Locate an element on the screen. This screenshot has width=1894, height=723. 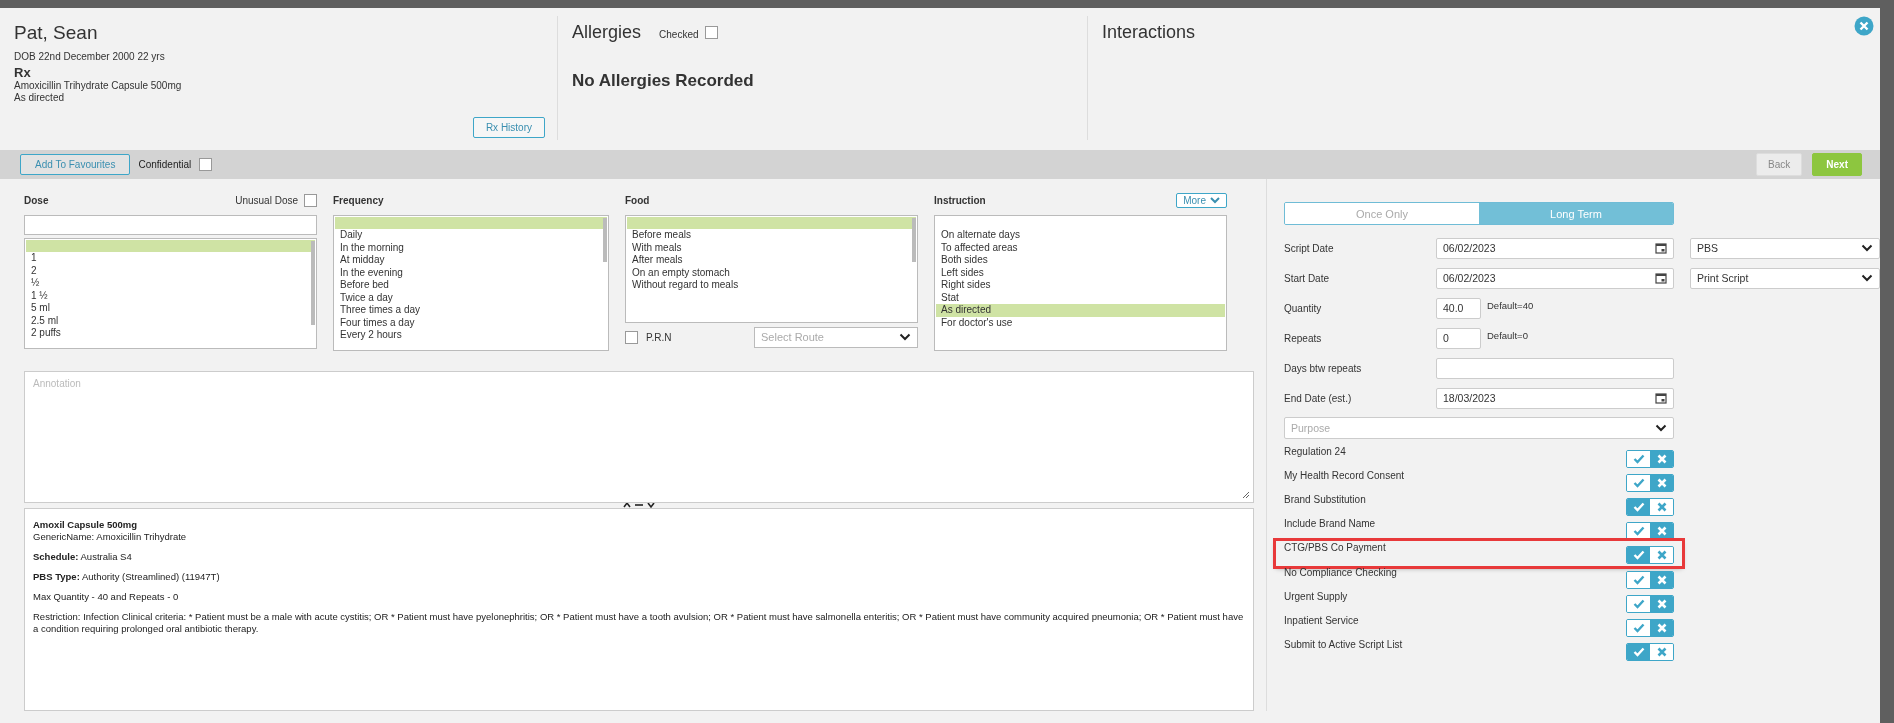
checkbox-label: Confidential is located at coordinates (165, 164).